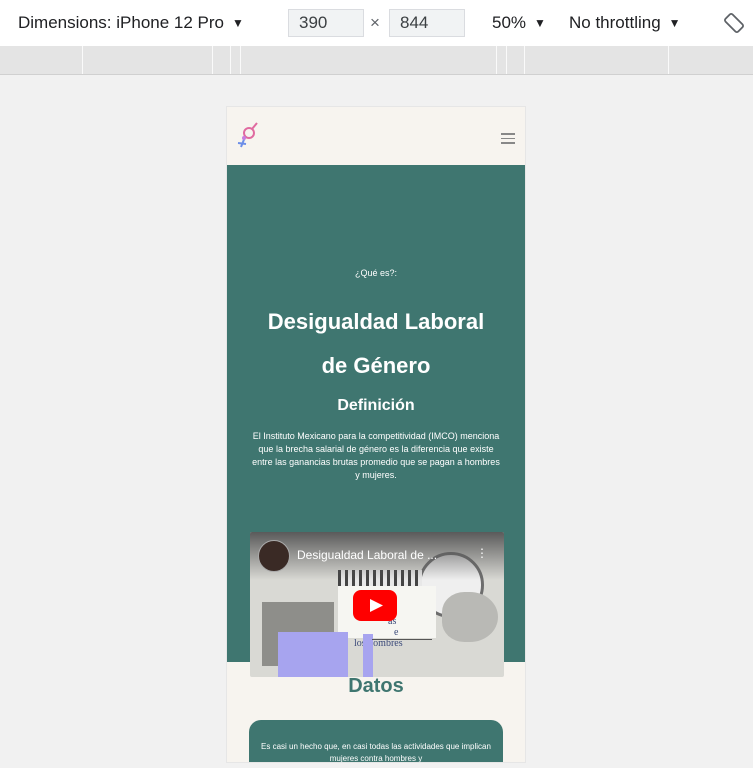  What do you see at coordinates (427, 23) in the screenshot?
I see `height-input: 844` at bounding box center [427, 23].